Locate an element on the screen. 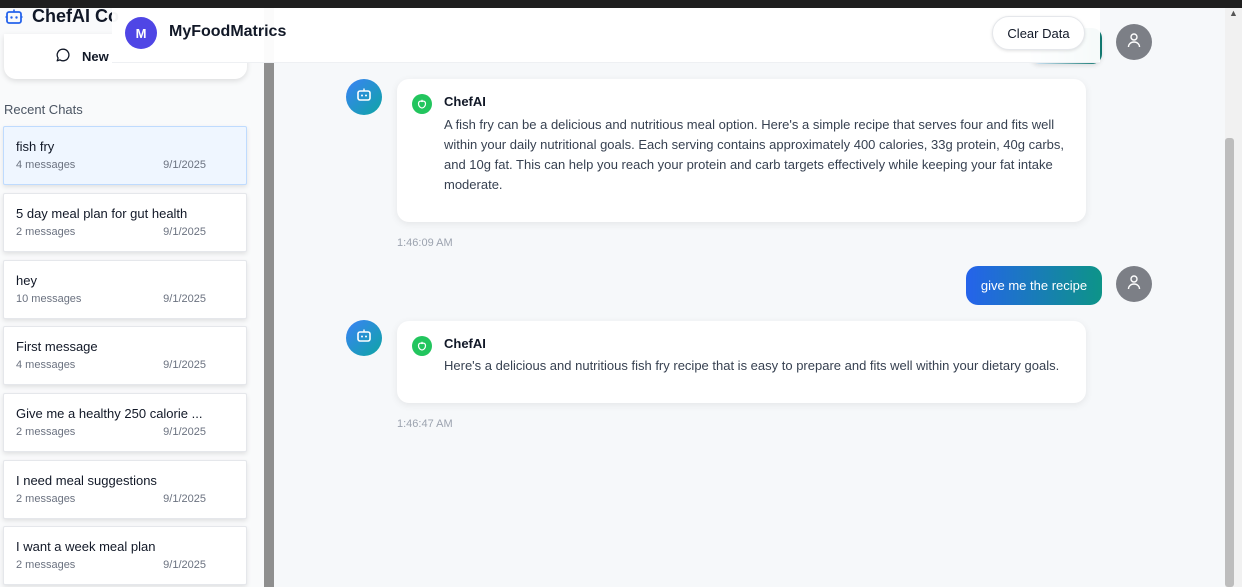  chat-item-fish-fry: fish fry 4 messages 9/1/2025 is located at coordinates (125, 155).